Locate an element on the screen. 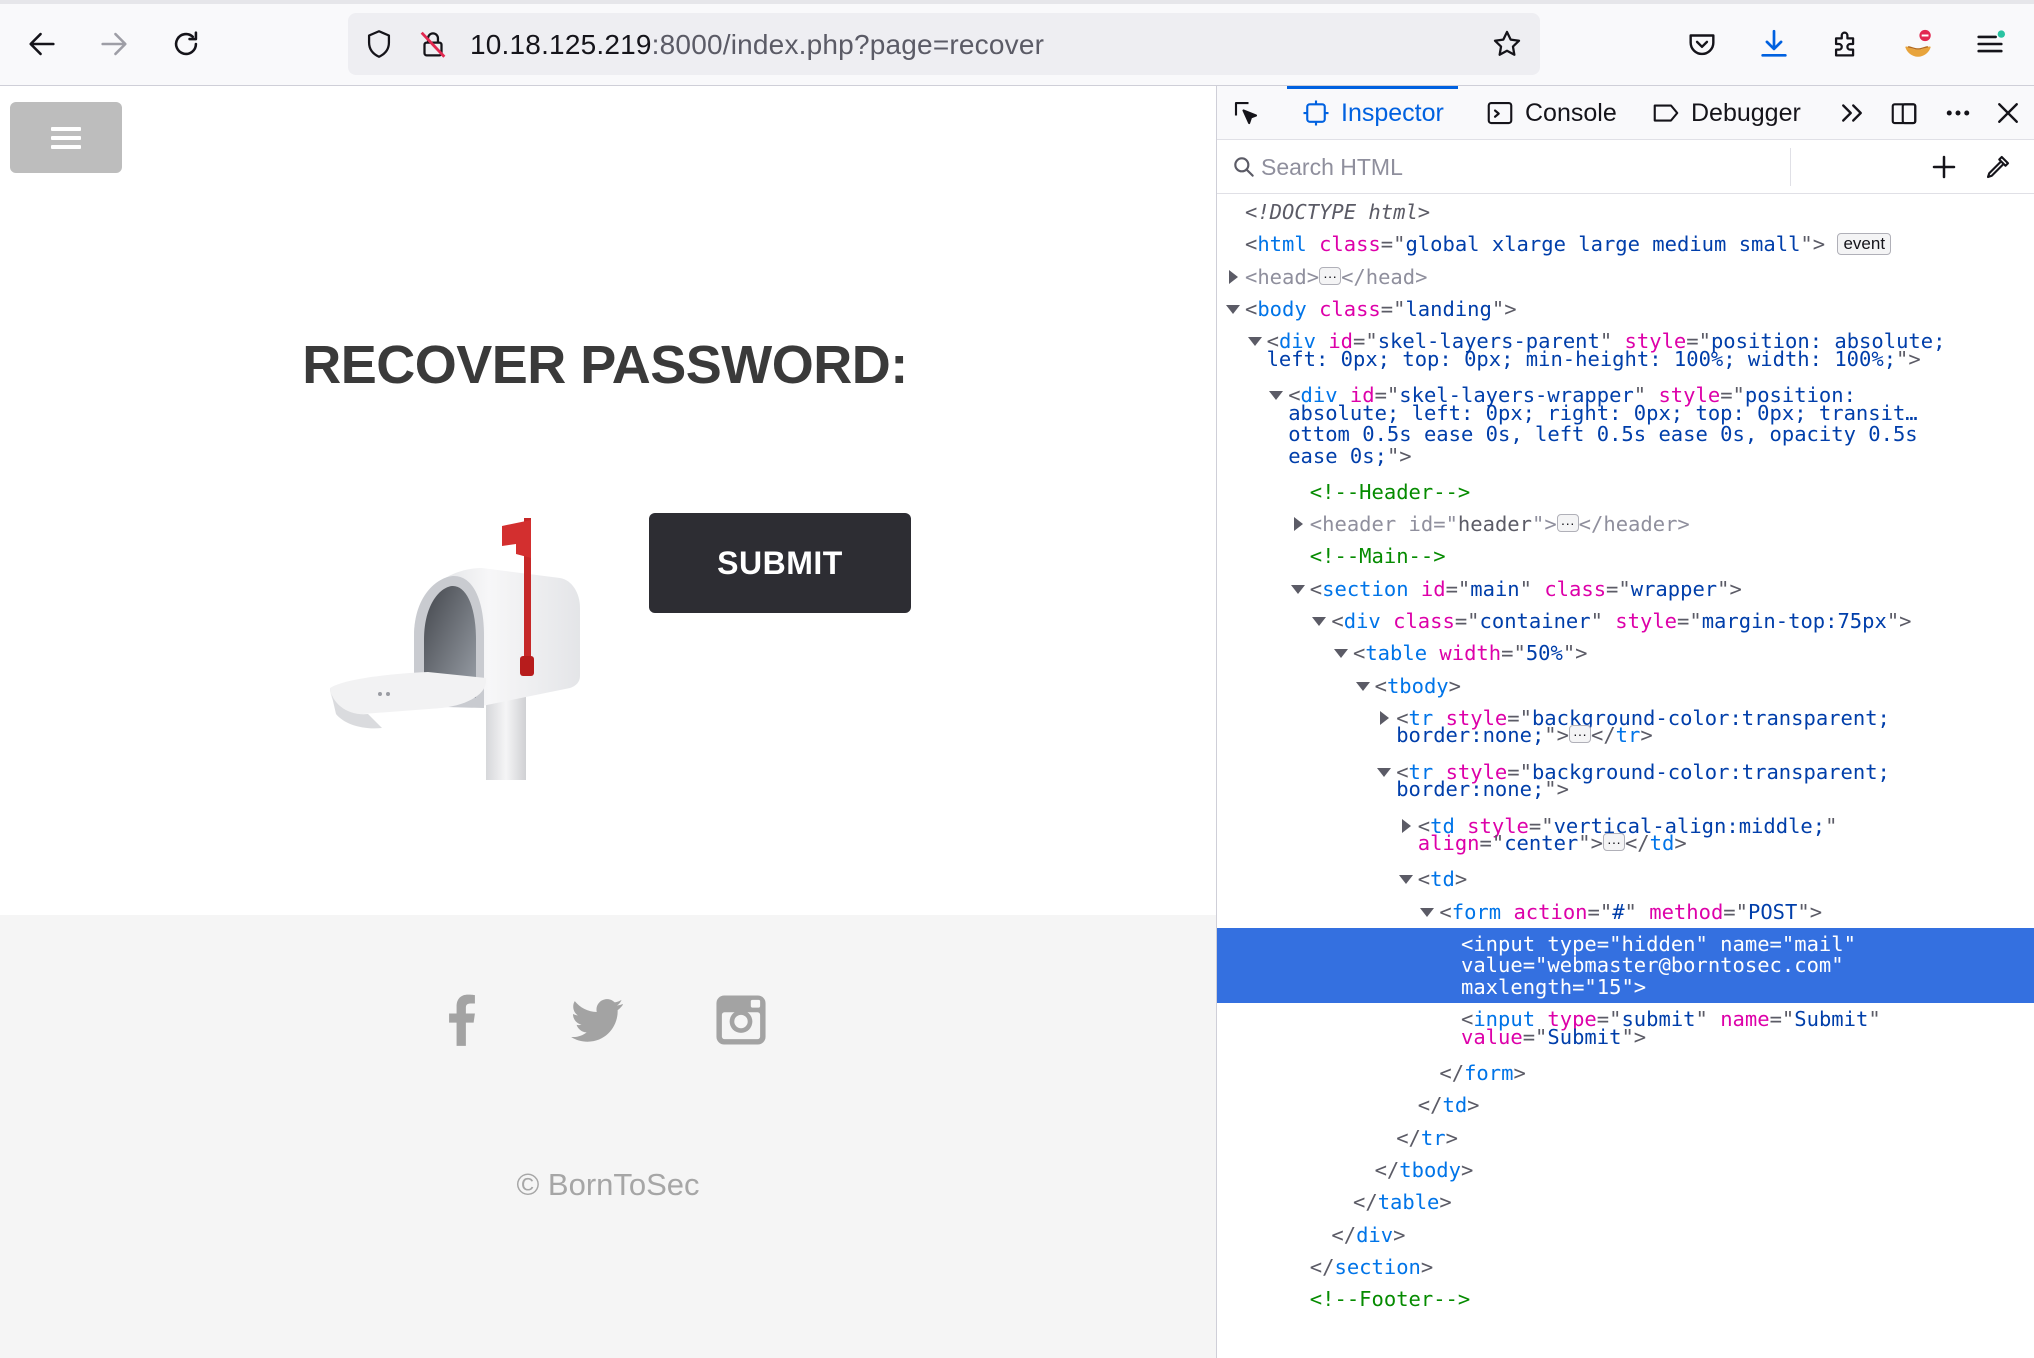  markup-node: </td> is located at coordinates (1625, 1105).